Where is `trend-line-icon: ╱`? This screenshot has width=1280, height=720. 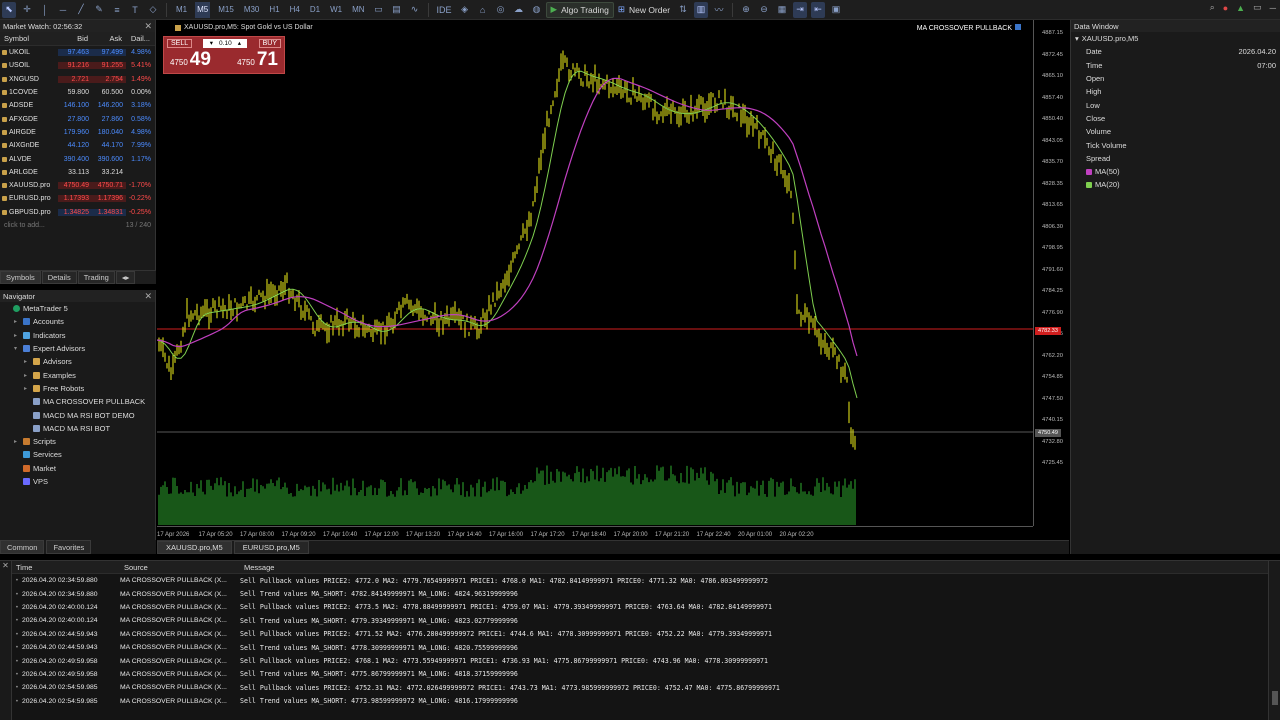
trend-line-icon: ╱ is located at coordinates (81, 10).